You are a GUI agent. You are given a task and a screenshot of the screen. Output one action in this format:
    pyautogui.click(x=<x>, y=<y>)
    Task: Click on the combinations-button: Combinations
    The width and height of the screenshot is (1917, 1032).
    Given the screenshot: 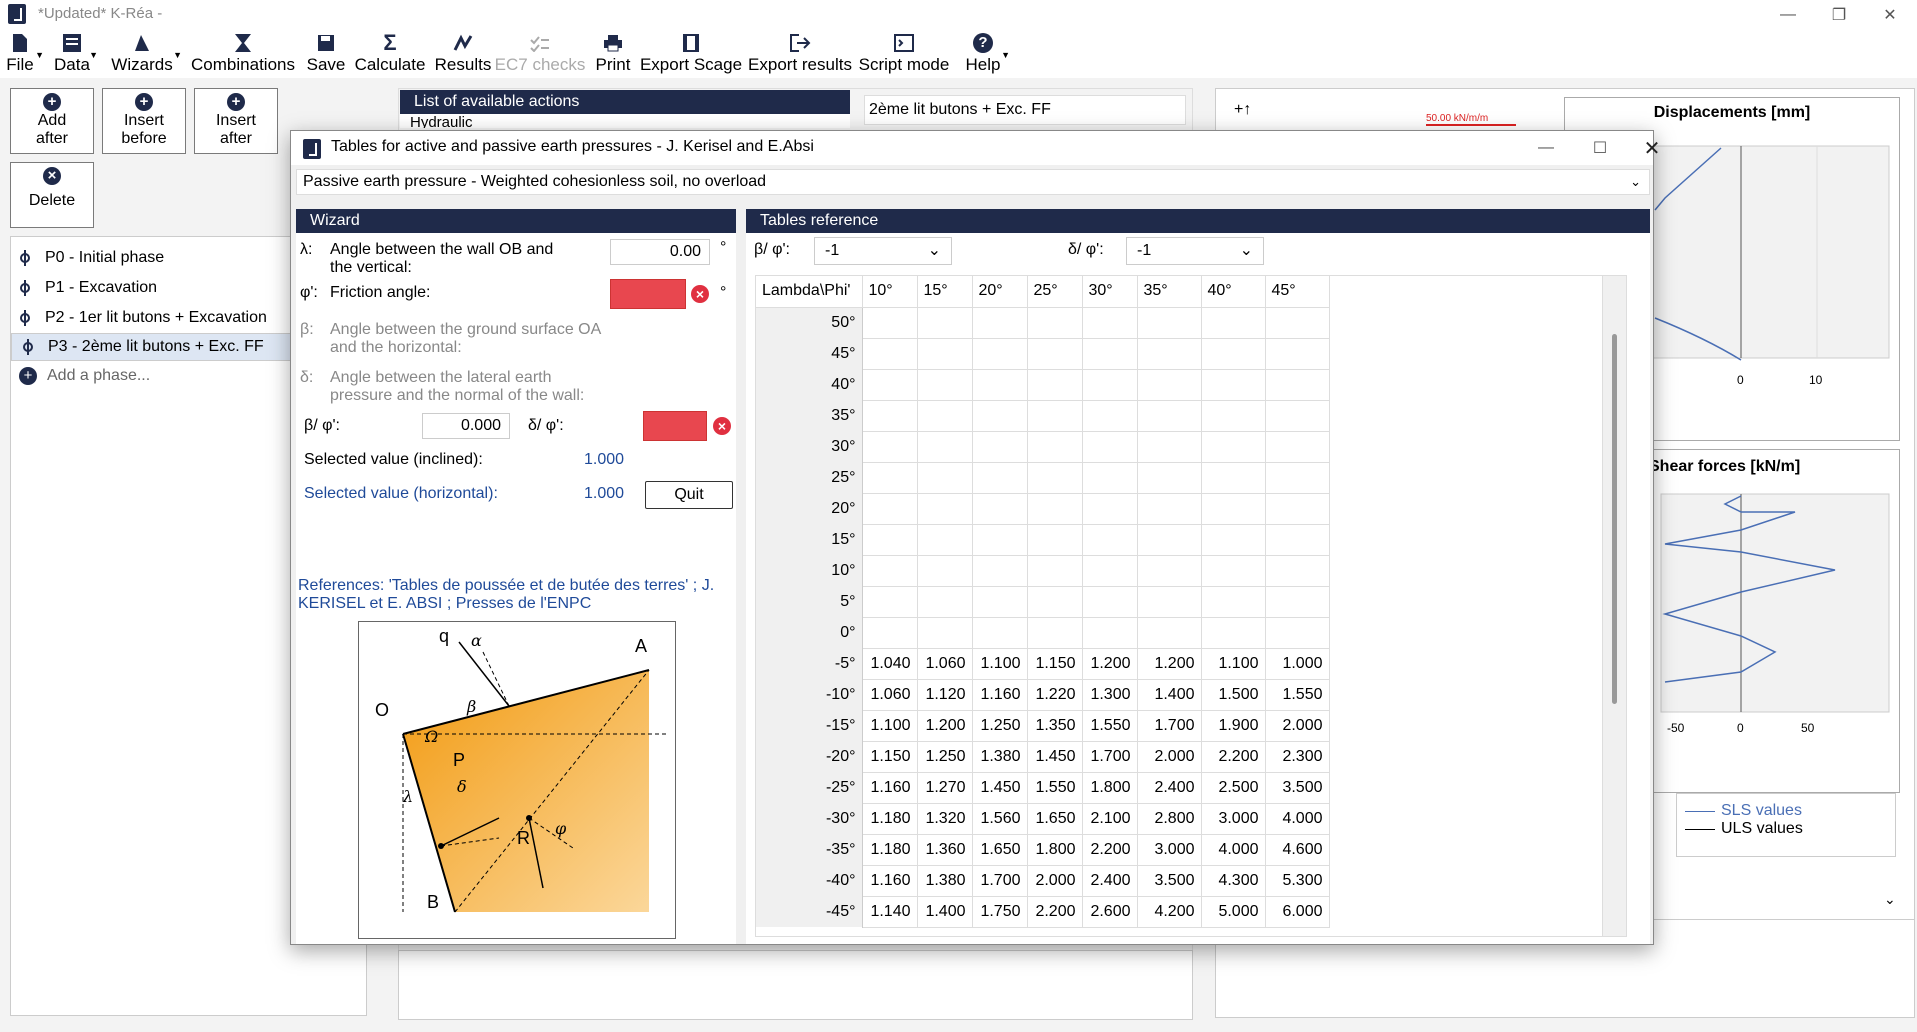 What is the action you would take?
    pyautogui.click(x=243, y=54)
    